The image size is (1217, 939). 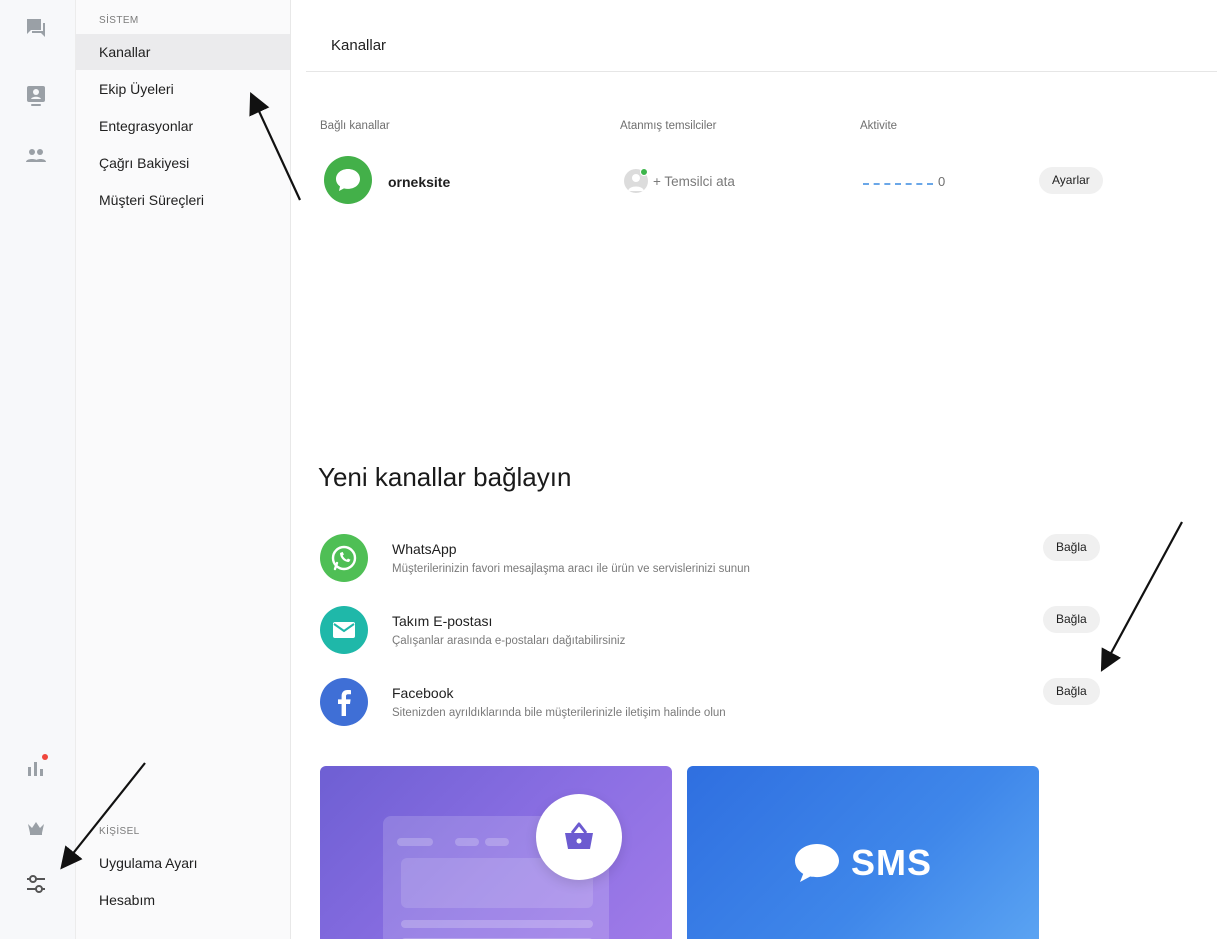 What do you see at coordinates (183, 52) in the screenshot?
I see `sidebar-item-kanallar: Kanallar` at bounding box center [183, 52].